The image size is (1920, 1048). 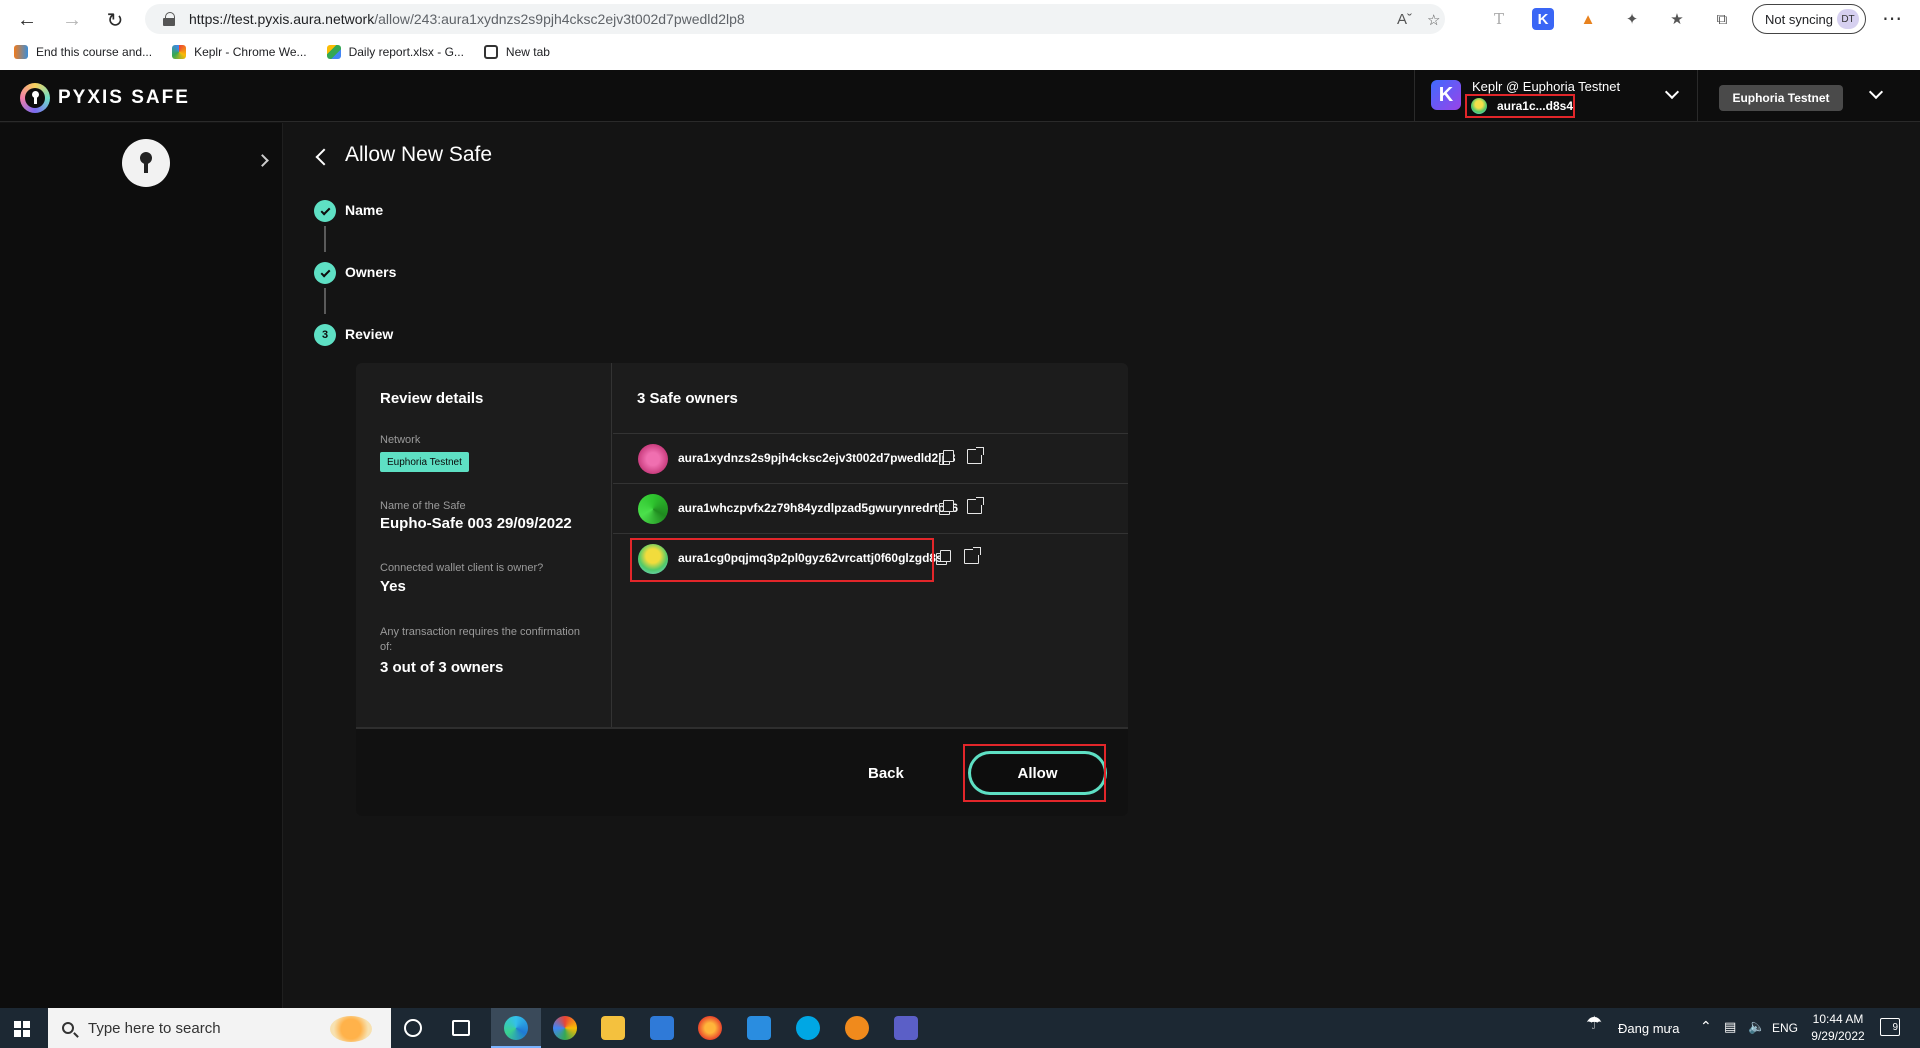 I want to click on task-view-icon, so click(x=461, y=1028).